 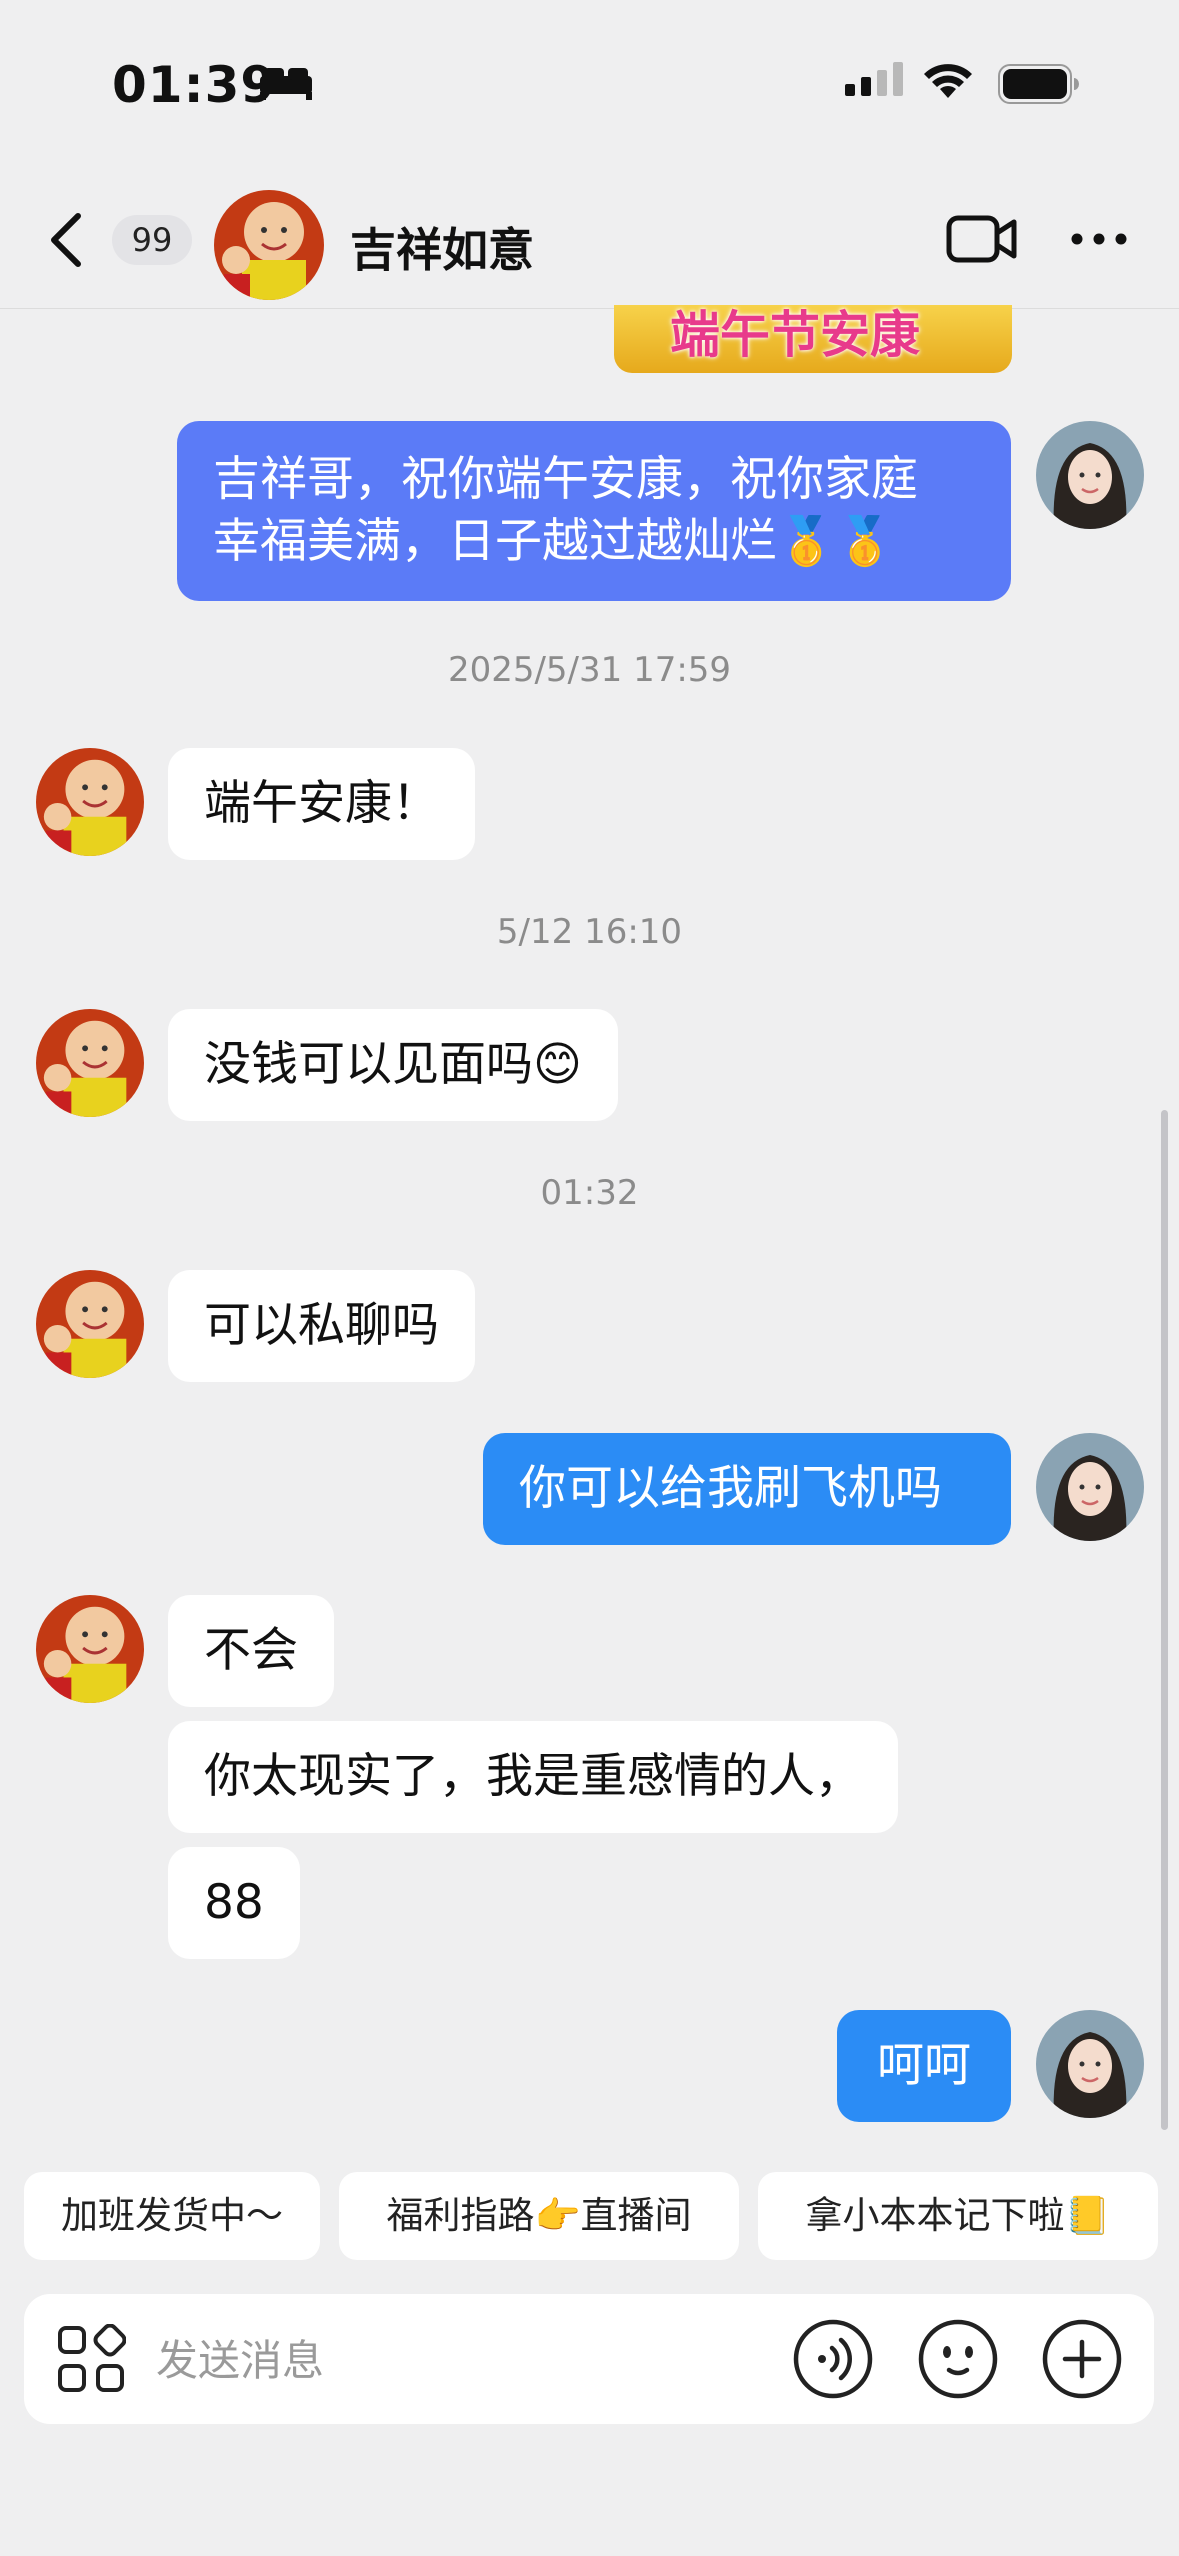 What do you see at coordinates (495, 541) in the screenshot?
I see `message-text: 幸福美满，日子越过越灿烂` at bounding box center [495, 541].